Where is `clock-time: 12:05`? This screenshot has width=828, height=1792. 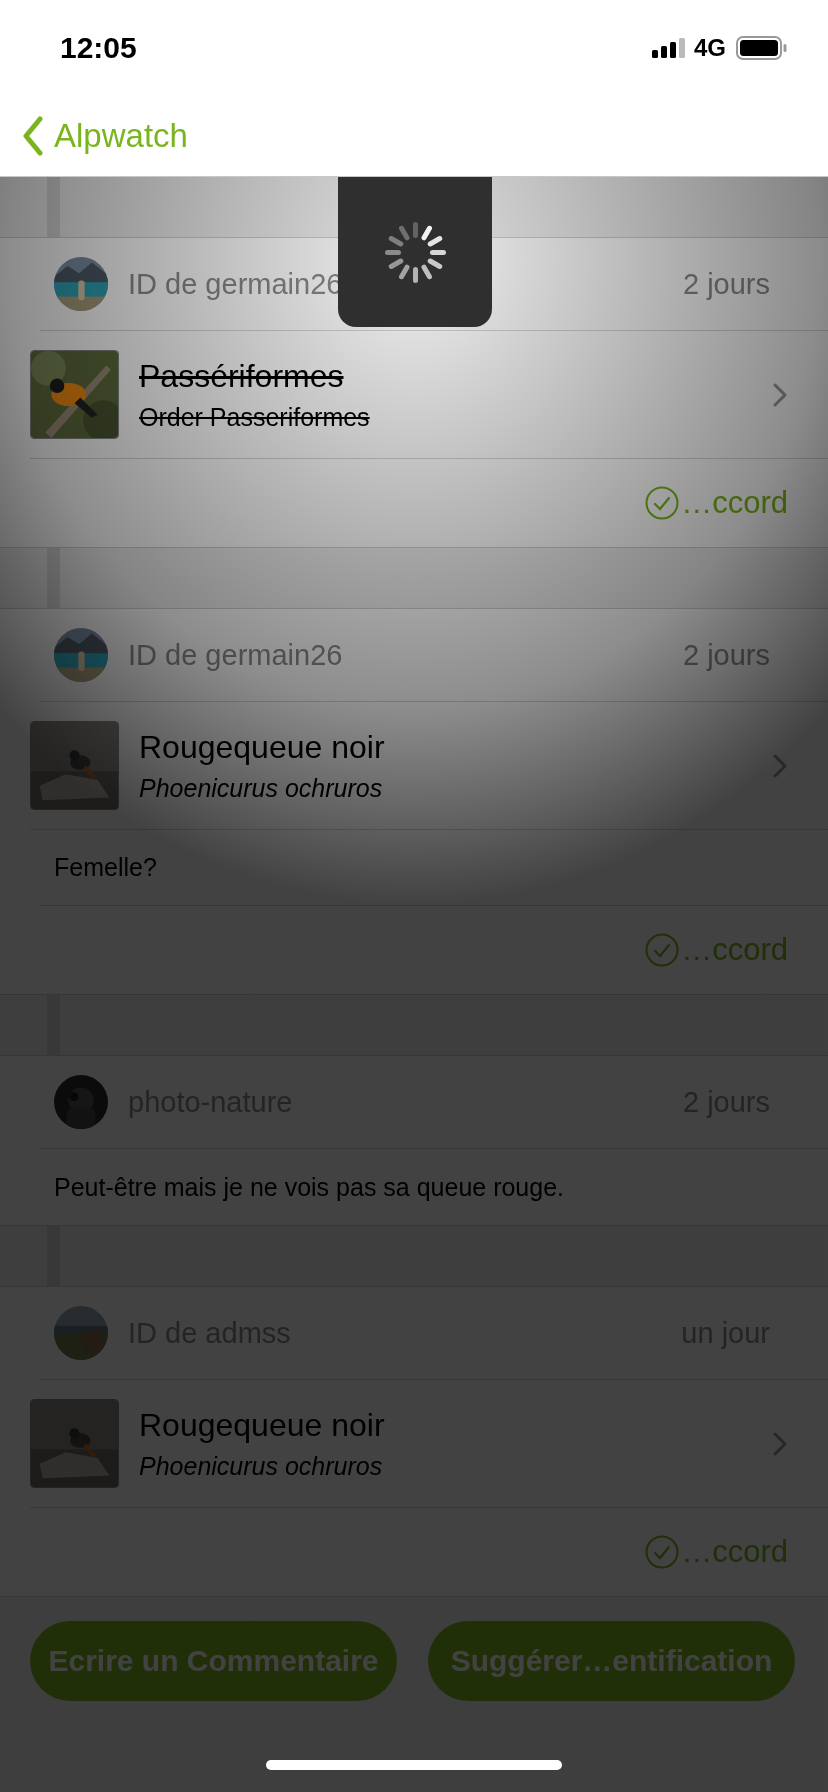
clock-time: 12:05 is located at coordinates (98, 48).